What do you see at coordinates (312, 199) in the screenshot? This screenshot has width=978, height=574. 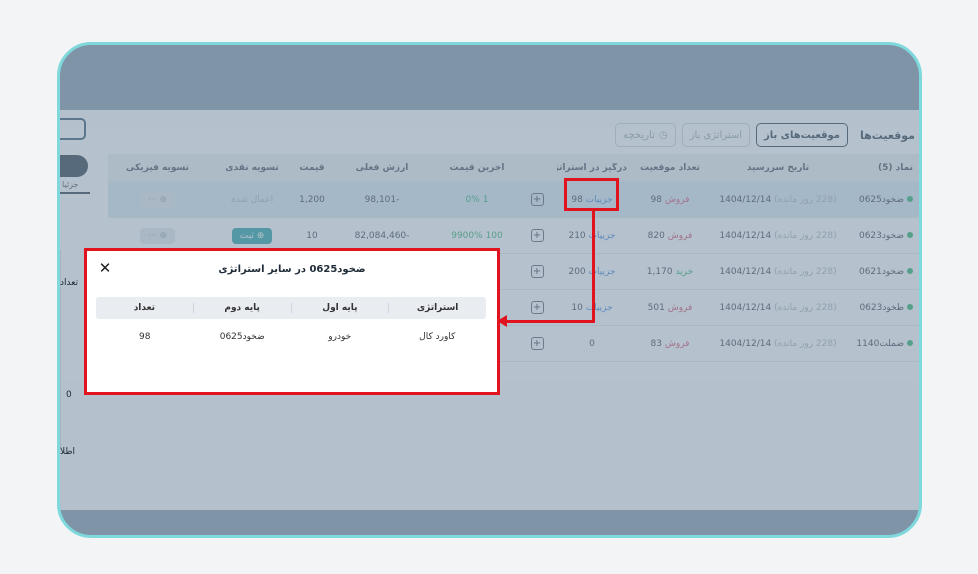 I see `row-price: 1,200` at bounding box center [312, 199].